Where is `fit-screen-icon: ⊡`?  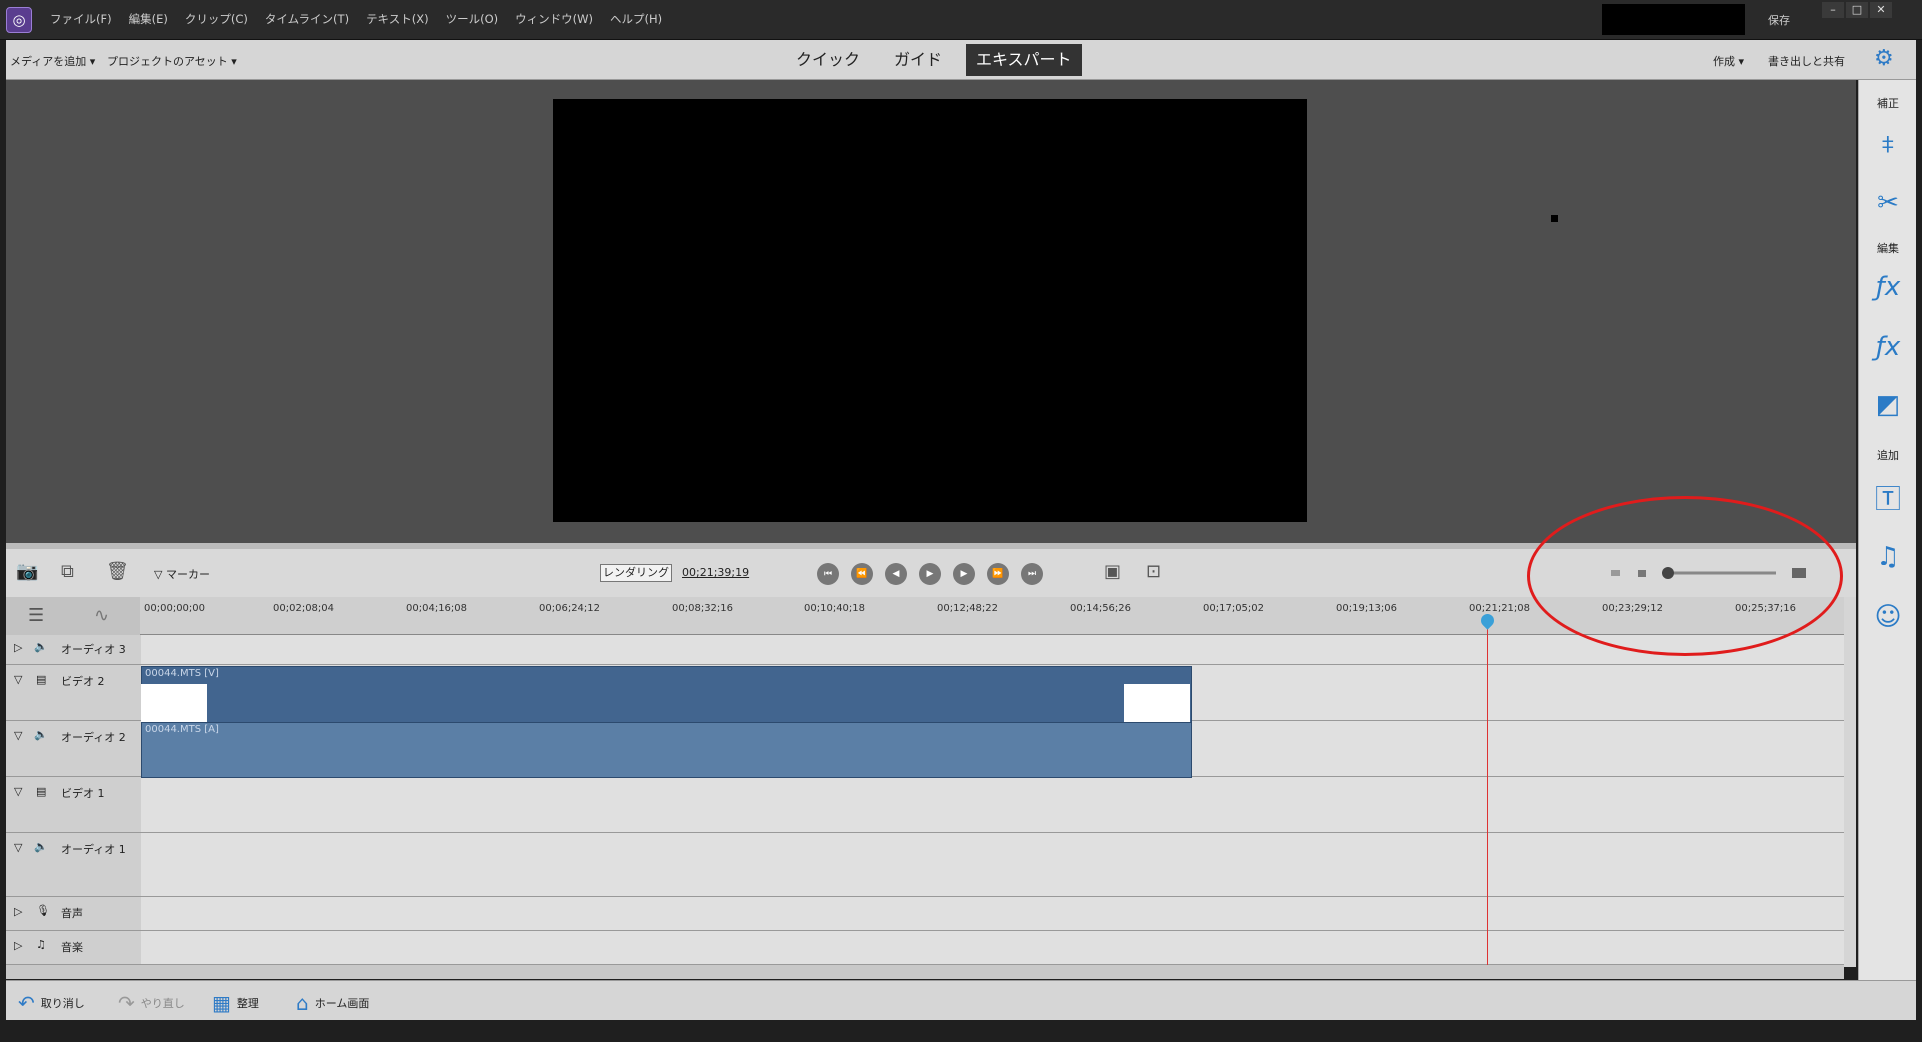
fit-screen-icon: ⊡ is located at coordinates (1153, 571).